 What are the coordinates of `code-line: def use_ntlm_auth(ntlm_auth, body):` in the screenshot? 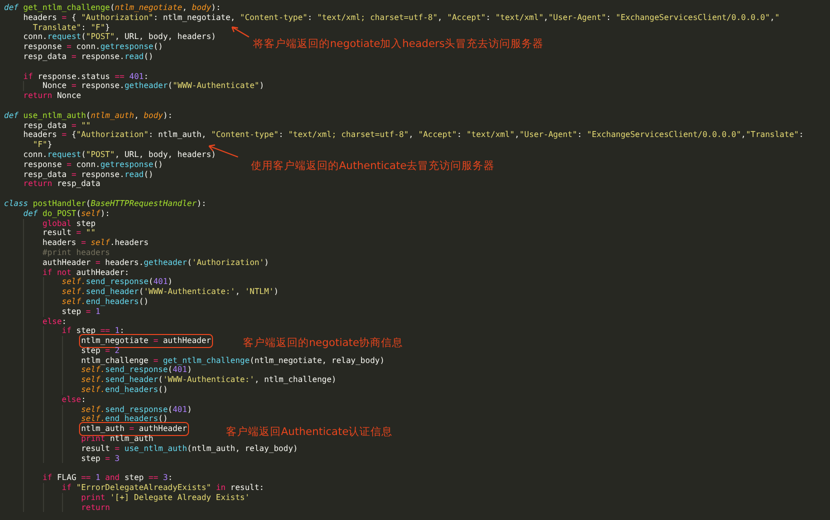 It's located at (88, 115).